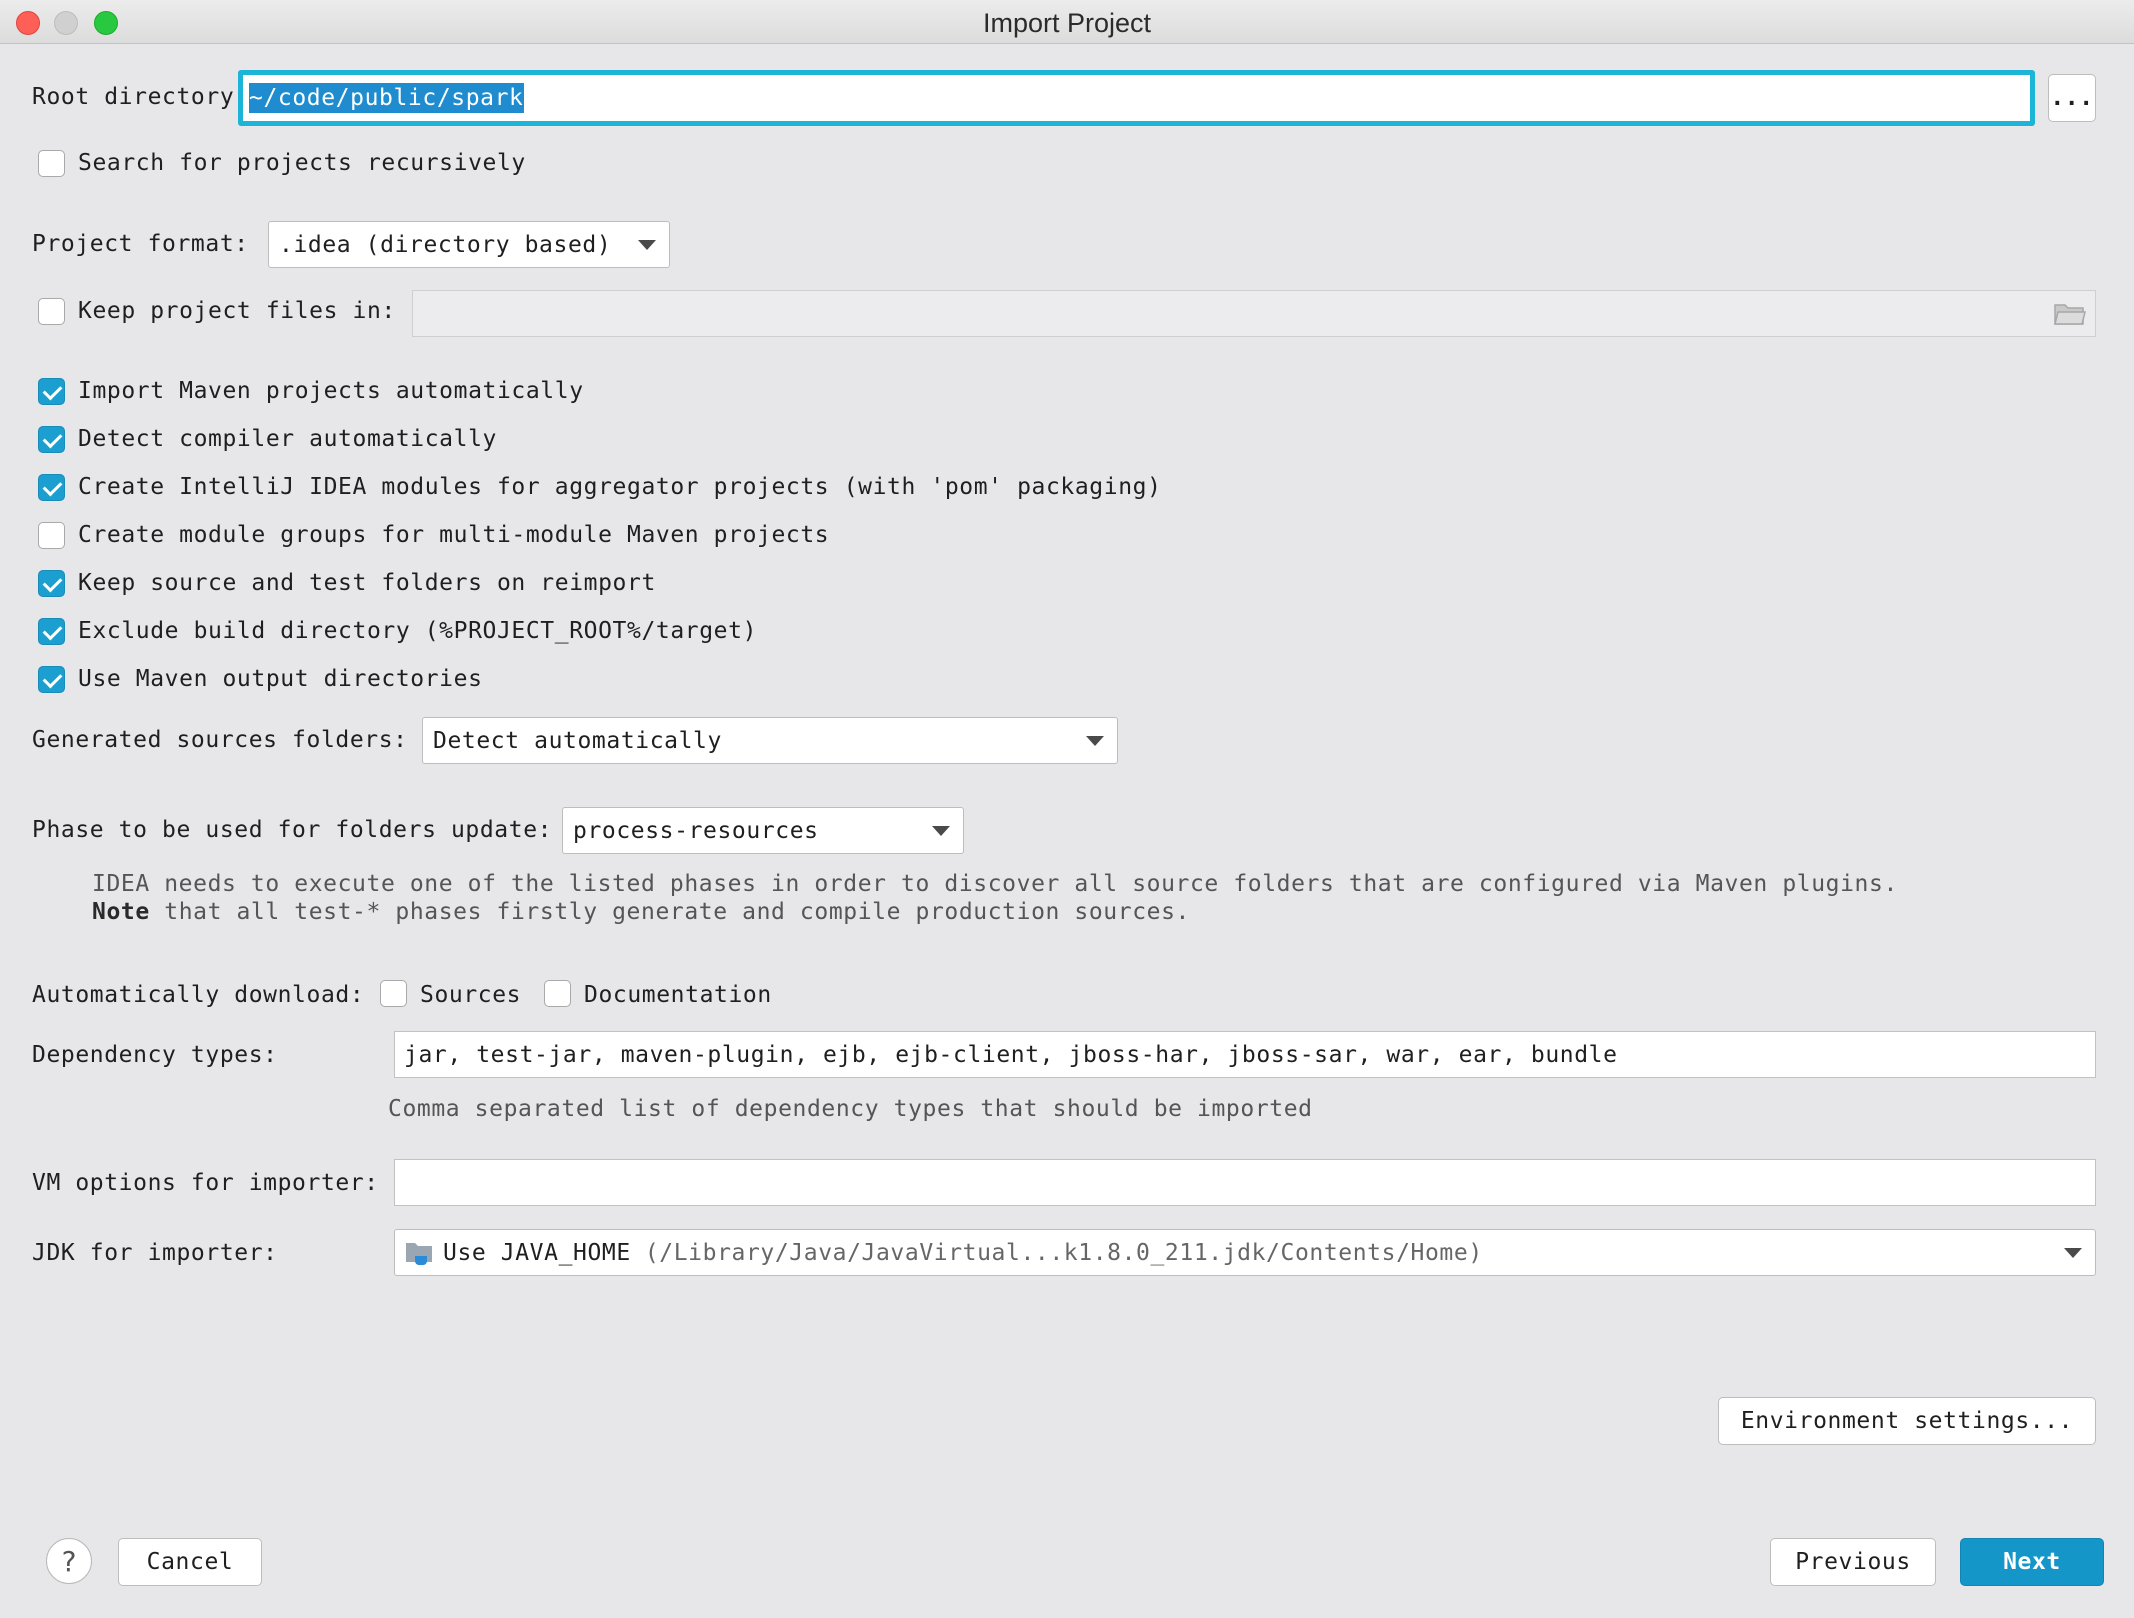 Image resolution: width=2134 pixels, height=1618 pixels. What do you see at coordinates (331, 391) in the screenshot?
I see `import-maven-auto-label: Import Maven projects automatically` at bounding box center [331, 391].